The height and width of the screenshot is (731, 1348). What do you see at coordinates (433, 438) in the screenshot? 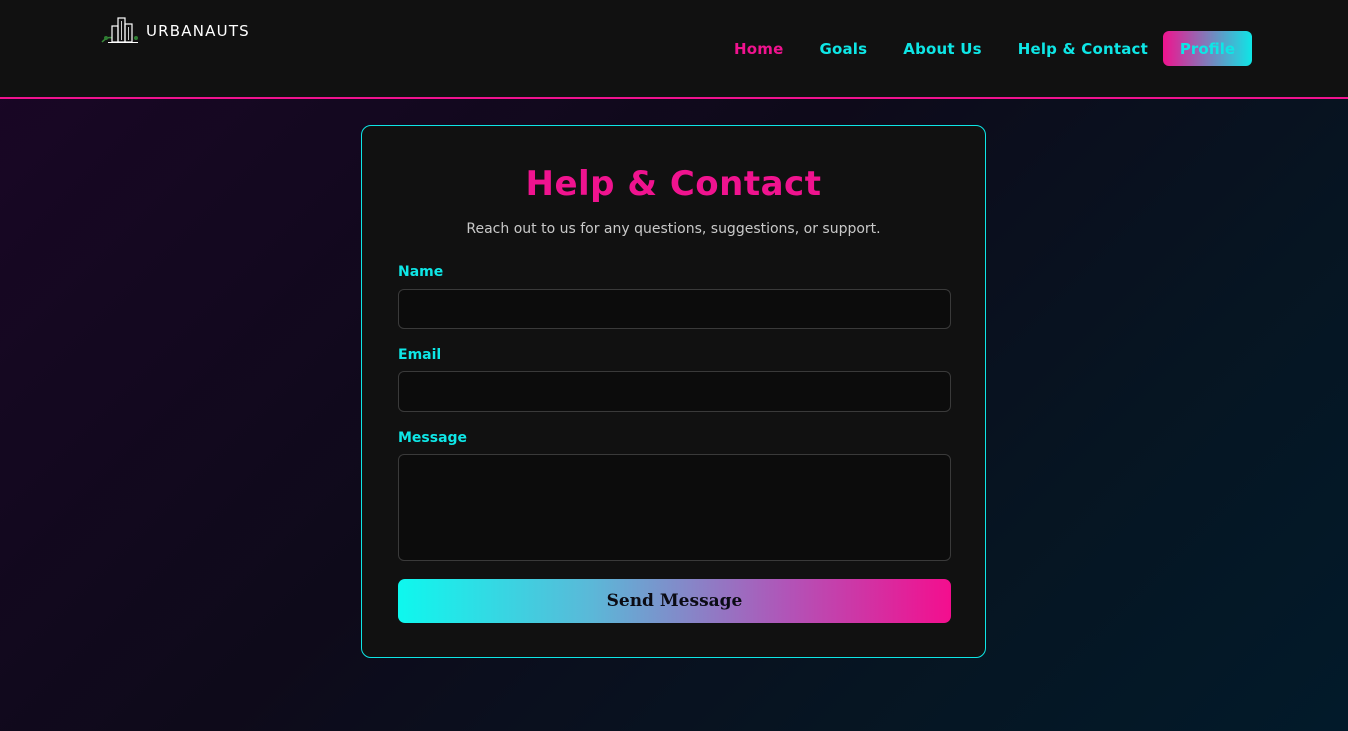
I see `message-label: Message` at bounding box center [433, 438].